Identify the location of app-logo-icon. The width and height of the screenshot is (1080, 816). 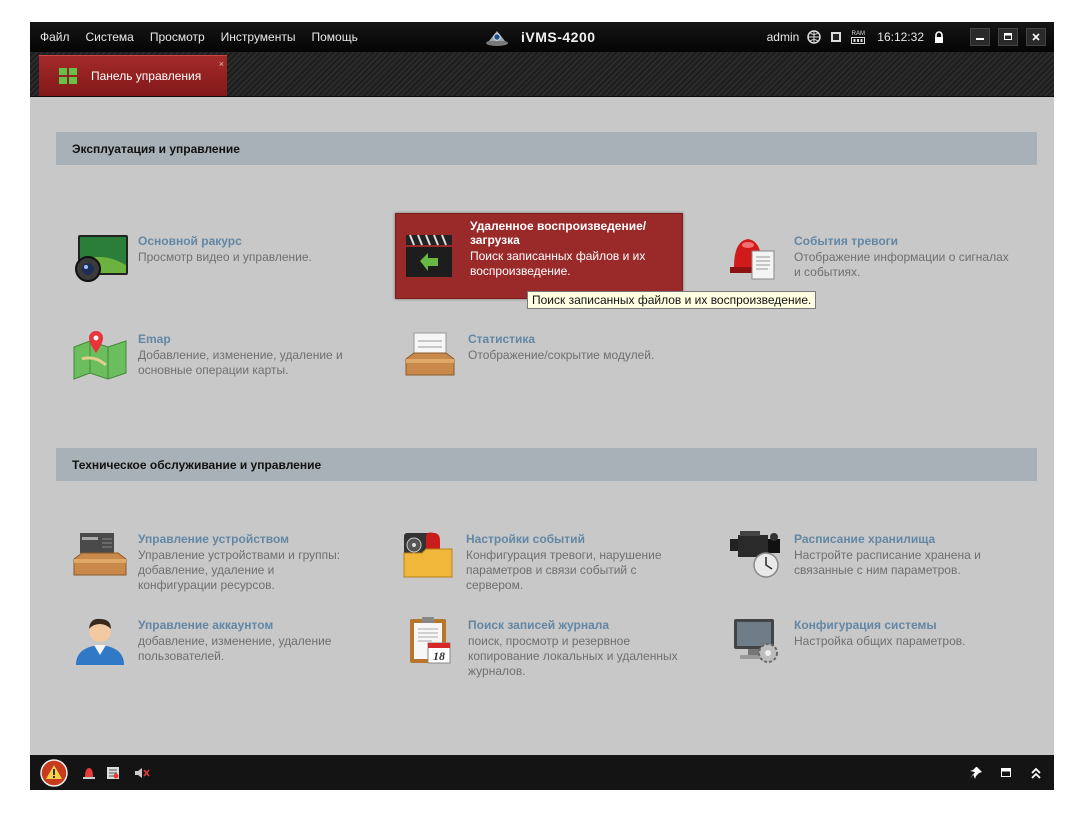
(497, 38).